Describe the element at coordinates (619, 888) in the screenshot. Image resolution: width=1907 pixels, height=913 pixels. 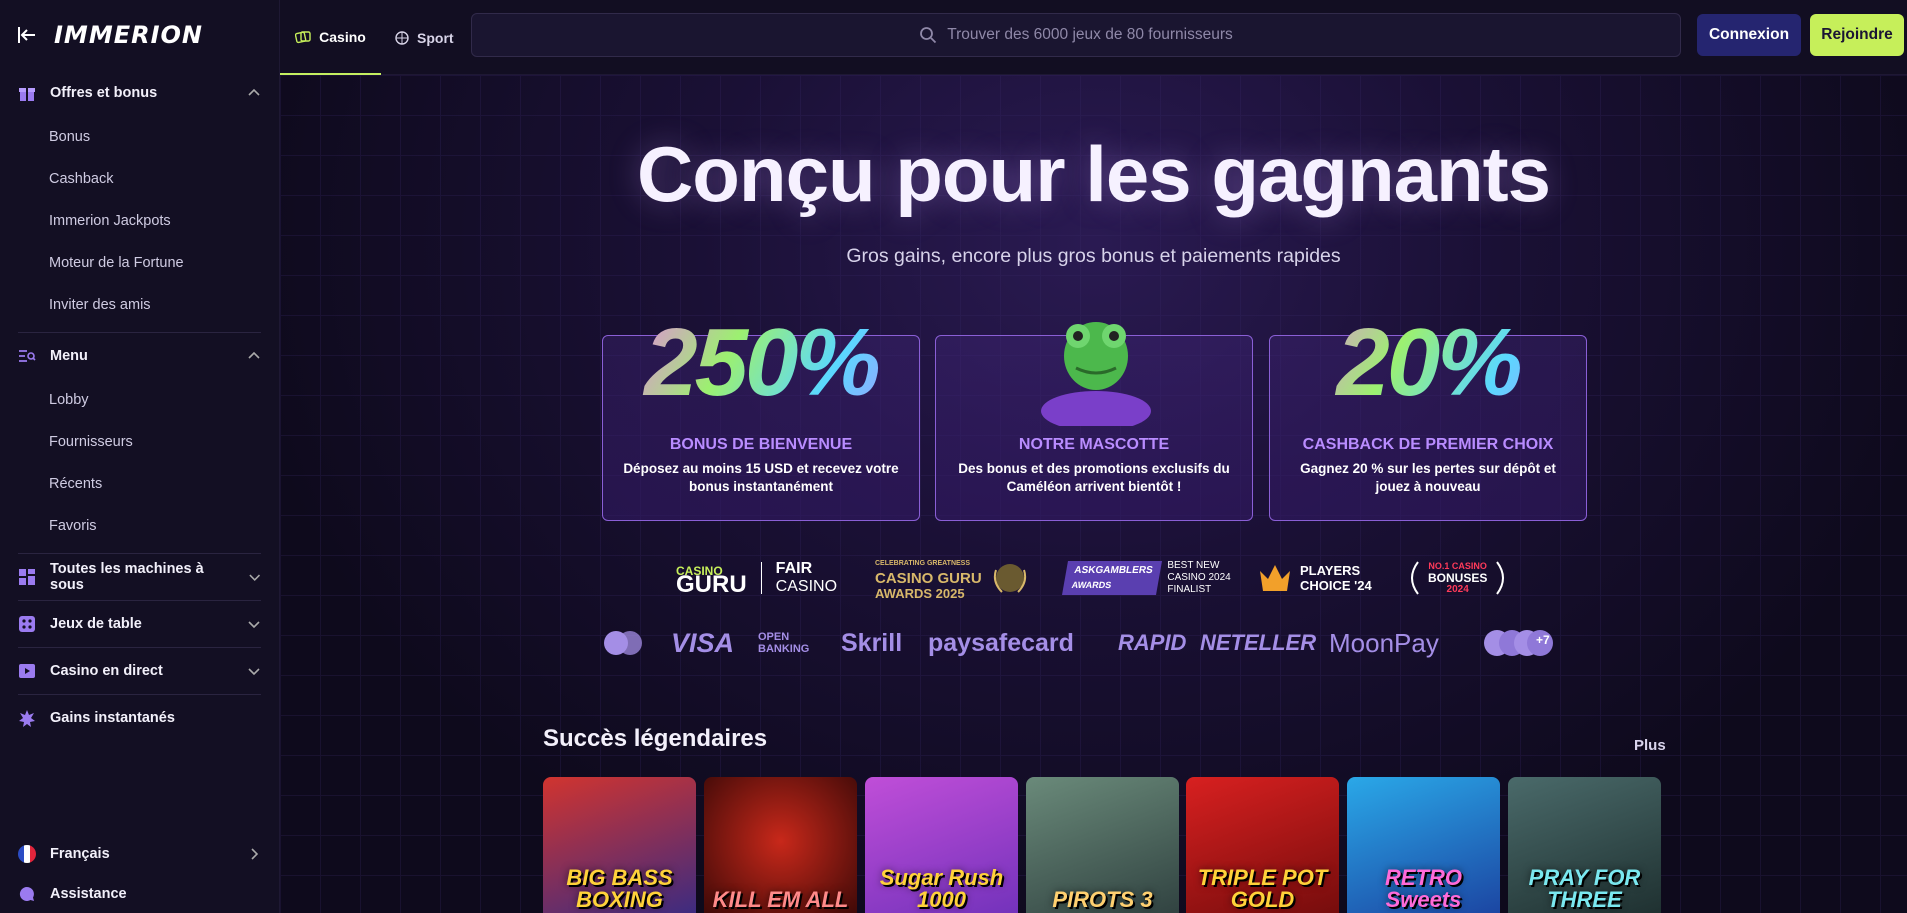
I see `game-title: BIG BASS BOXING` at that location.